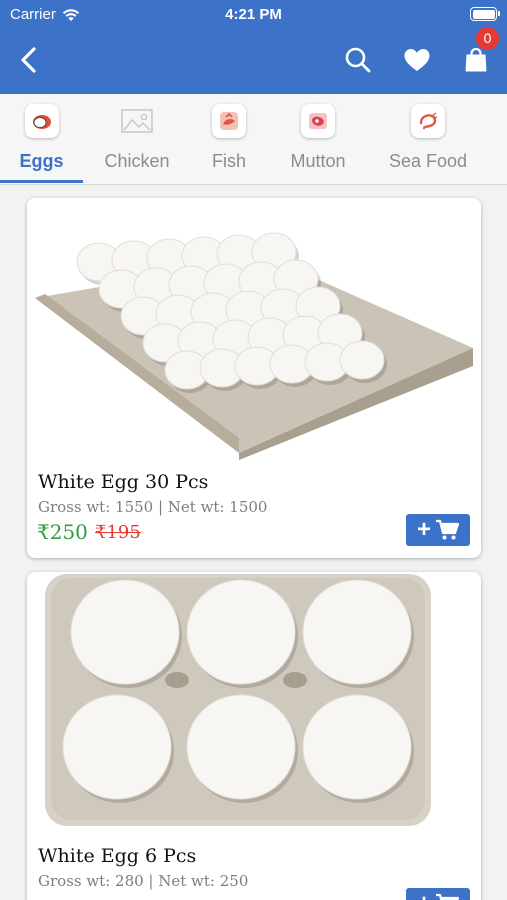  I want to click on status-bar: Carrier 4:21 PM, so click(253, 14).